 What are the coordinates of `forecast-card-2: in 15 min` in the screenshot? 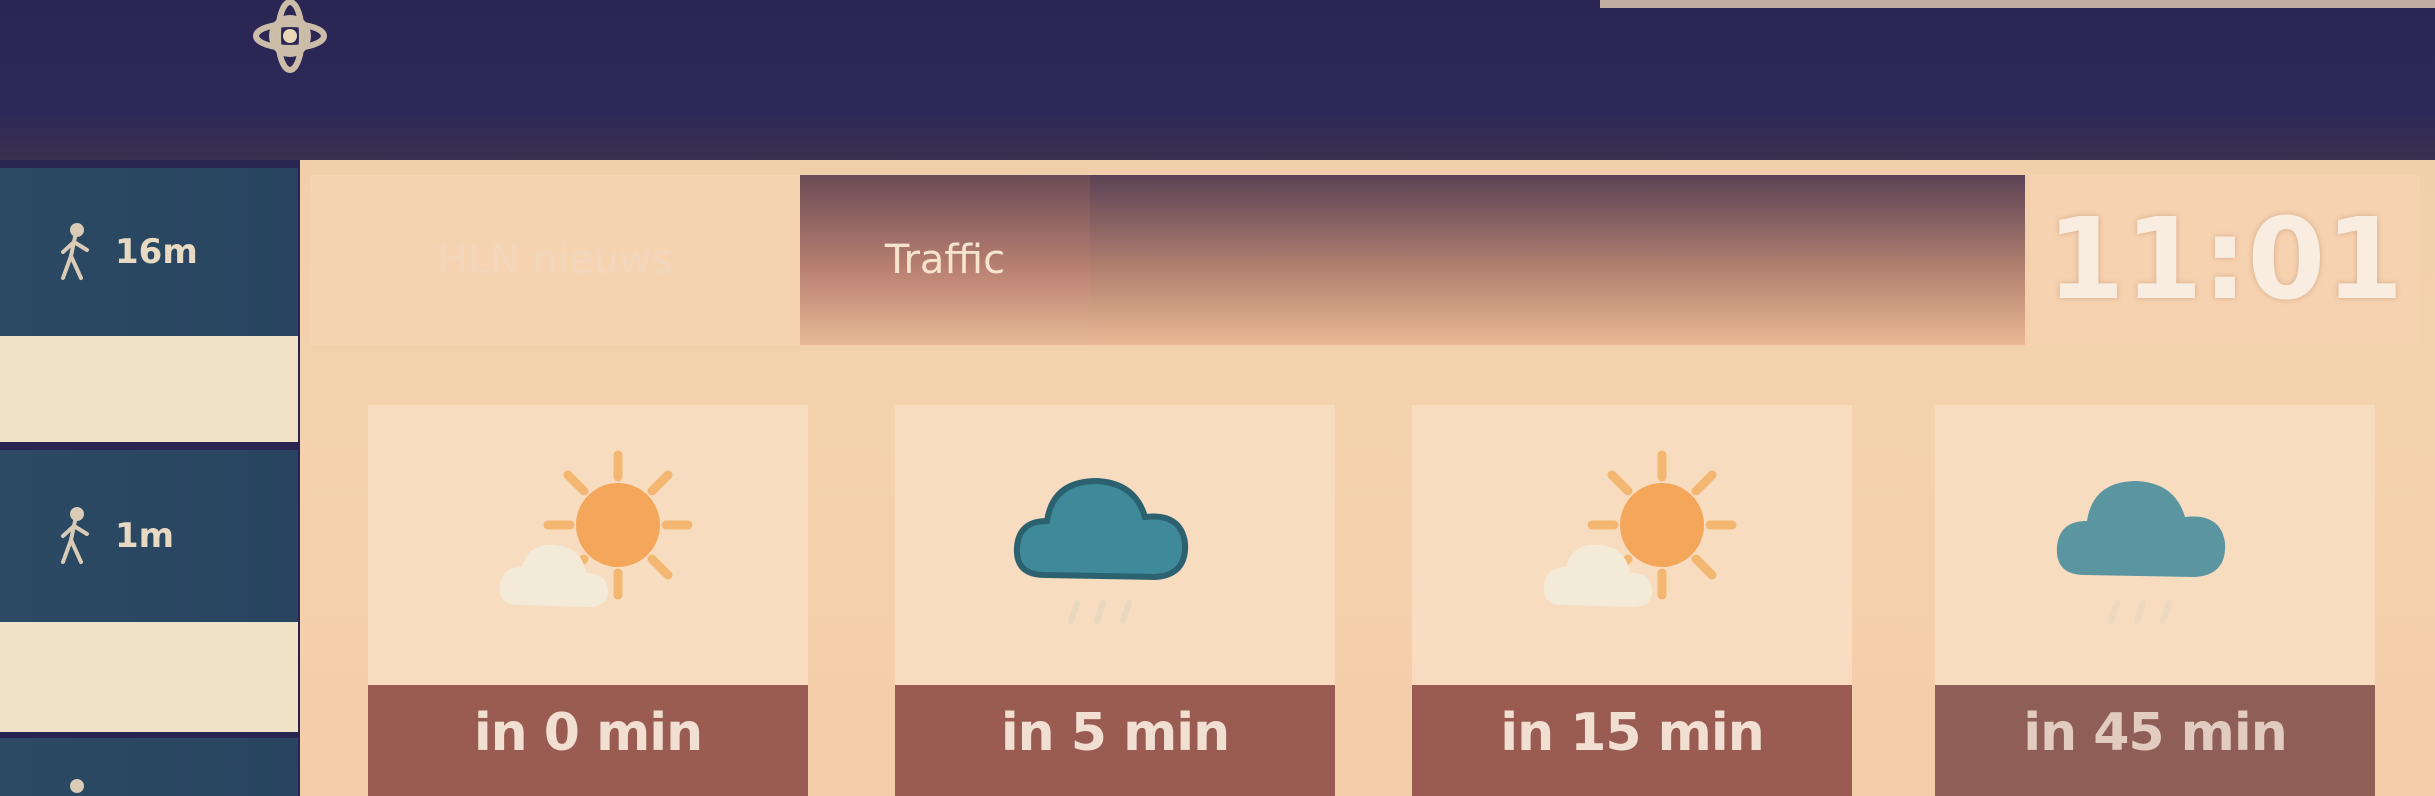 It's located at (1632, 600).